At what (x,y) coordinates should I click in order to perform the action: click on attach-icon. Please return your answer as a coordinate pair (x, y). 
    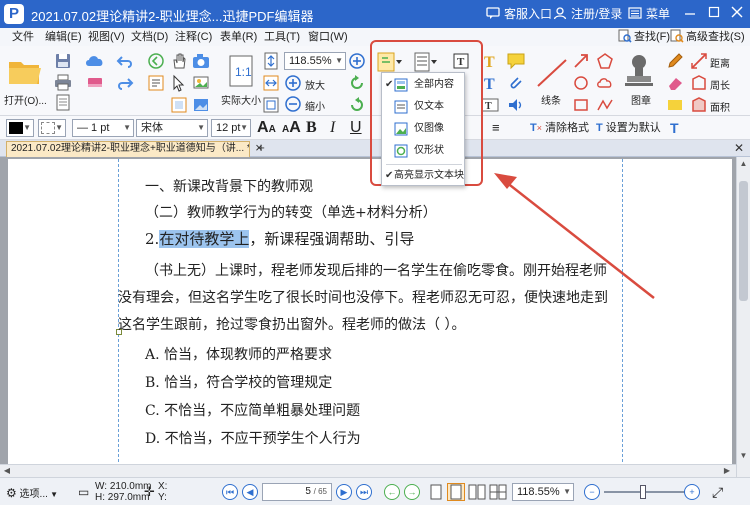
    Looking at the image, I should click on (516, 83).